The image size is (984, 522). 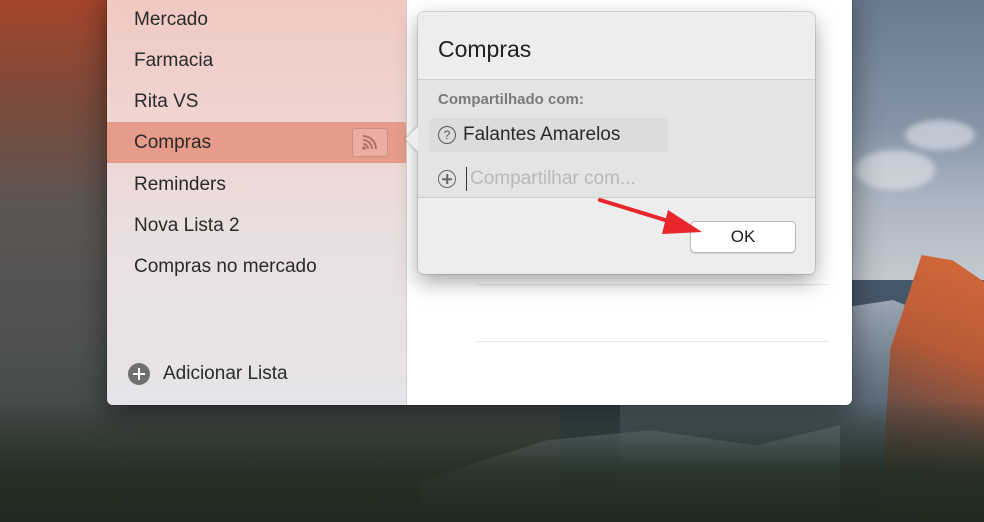 What do you see at coordinates (187, 225) in the screenshot?
I see `list-item-label: Nova Lista 2` at bounding box center [187, 225].